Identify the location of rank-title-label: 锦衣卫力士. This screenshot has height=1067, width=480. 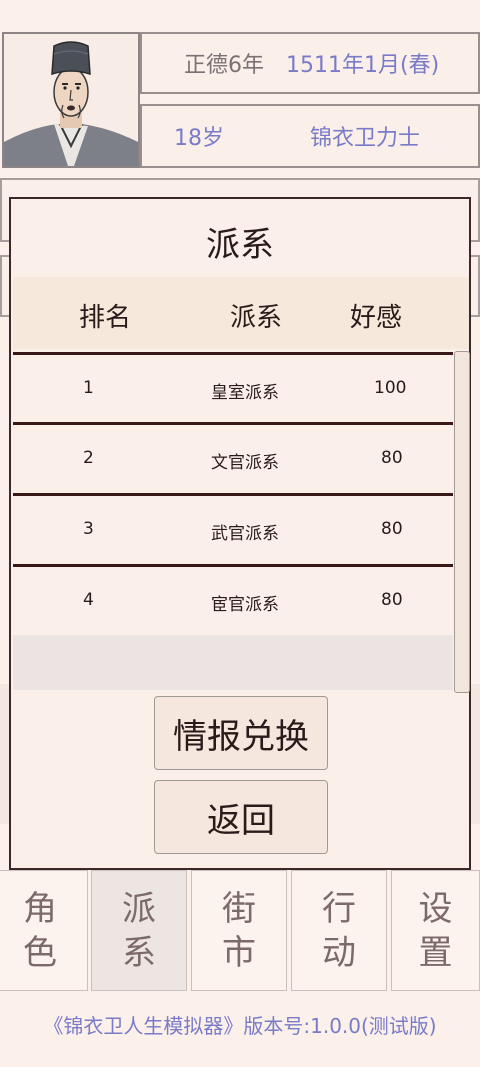
(365, 138).